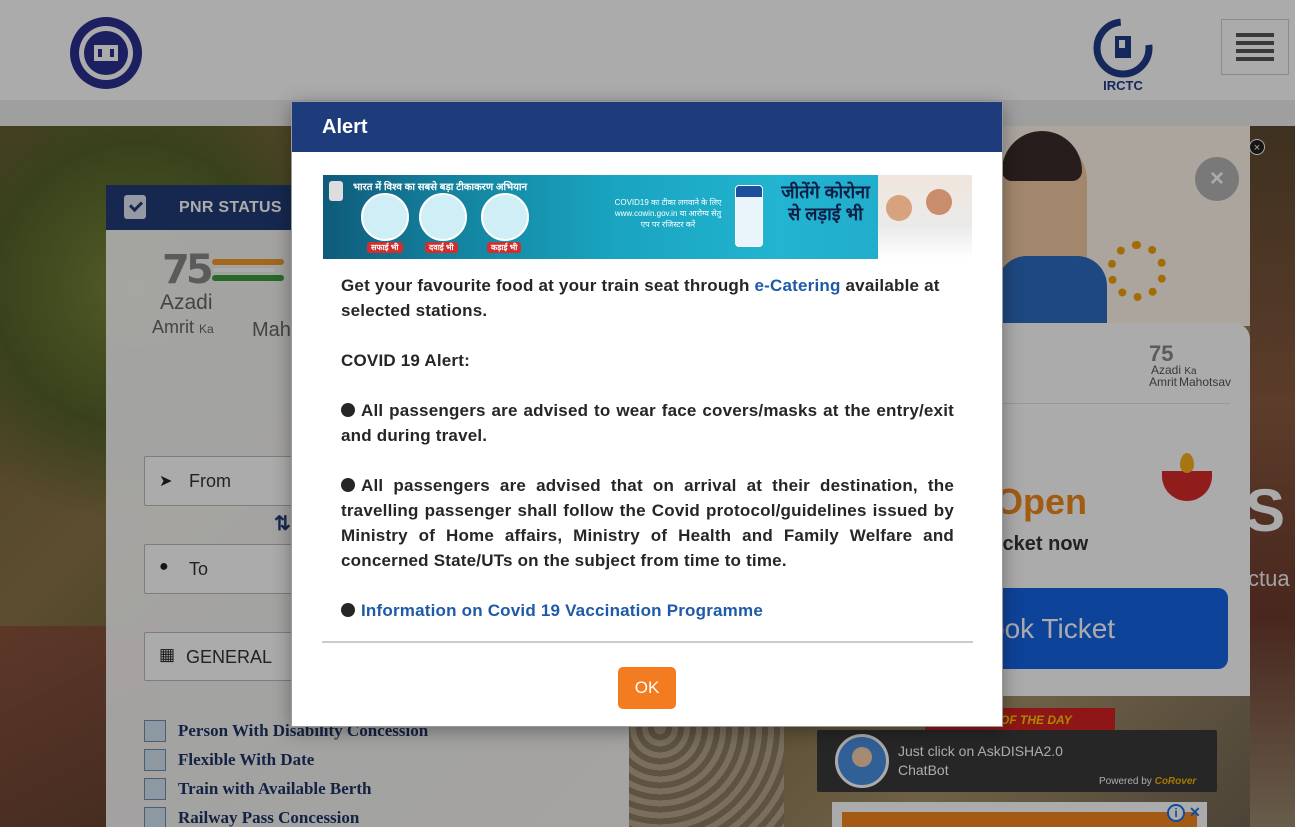 The width and height of the screenshot is (1295, 827). Describe the element at coordinates (504, 247) in the screenshot. I see `banner-caption: कड़ाई भी` at that location.